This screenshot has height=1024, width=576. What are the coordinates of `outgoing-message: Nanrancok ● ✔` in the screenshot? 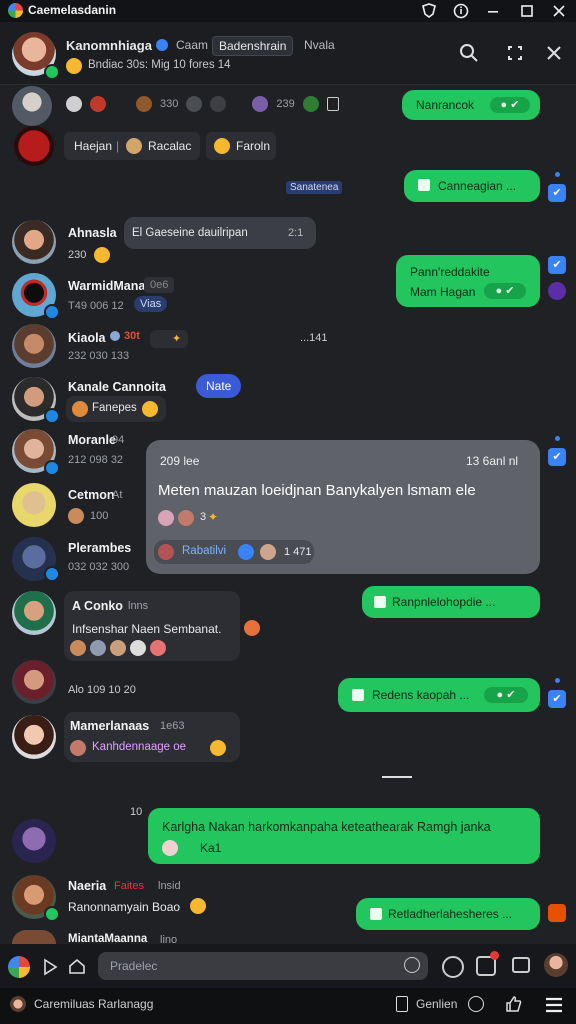 It's located at (471, 105).